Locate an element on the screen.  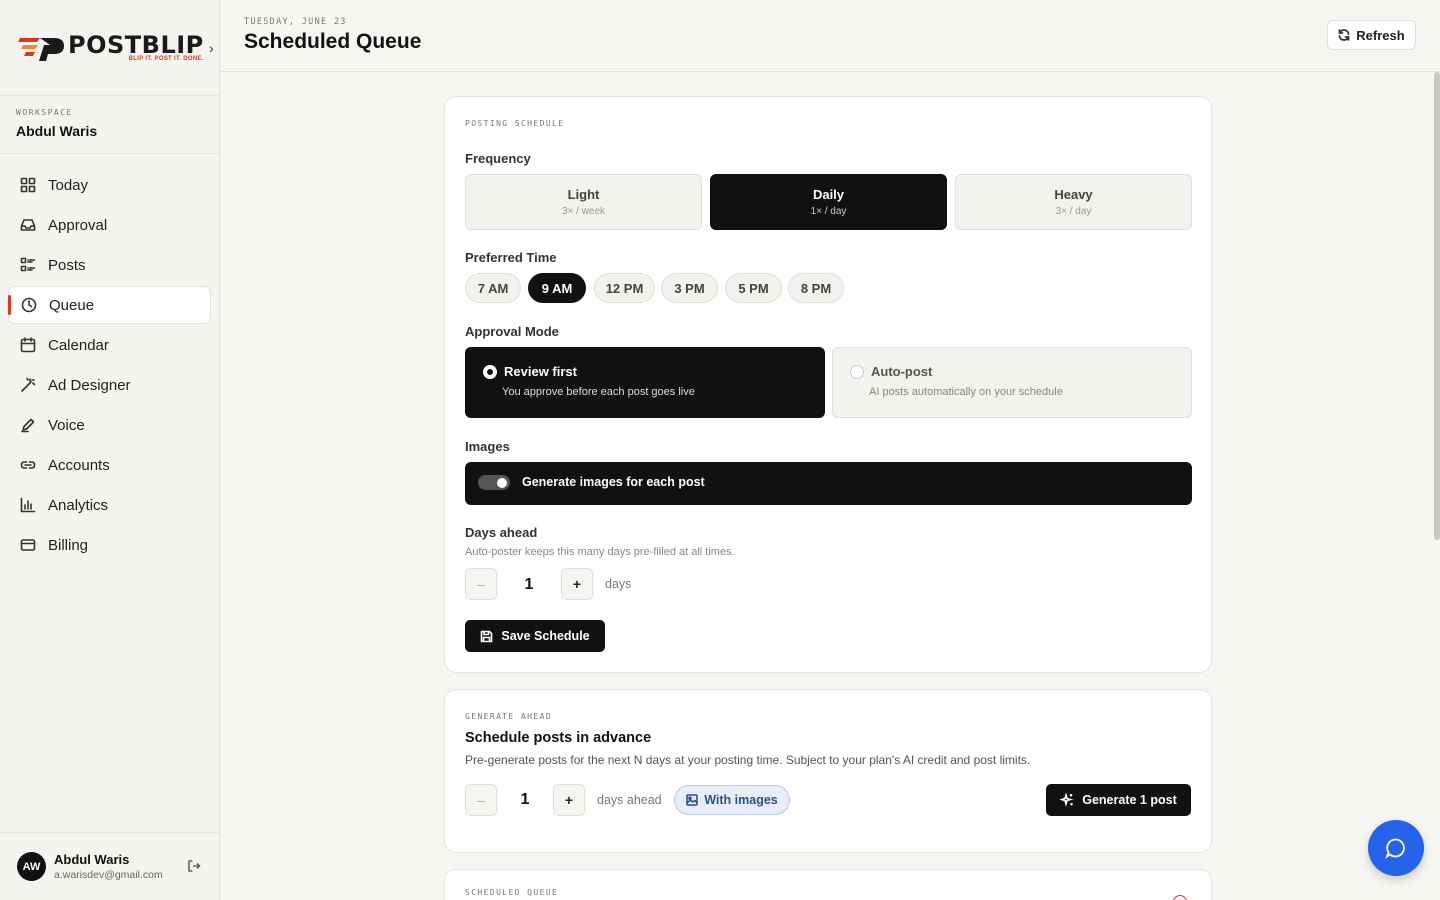
clock-icon is located at coordinates (29, 305).